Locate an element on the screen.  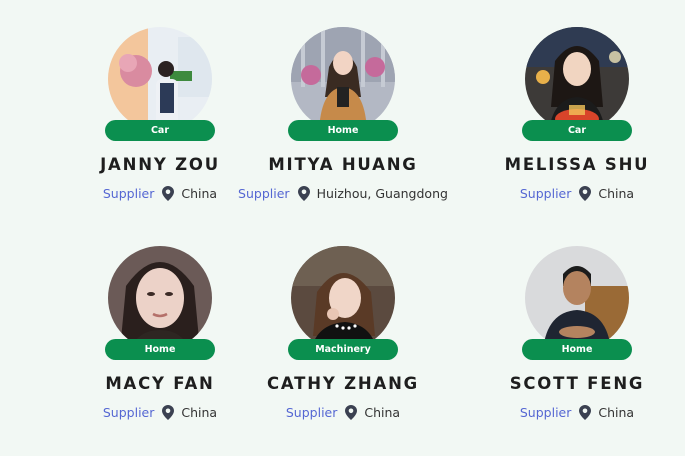
supplier-card: Home SCOTT FENG Supplier China is located at coordinates (576, 351).